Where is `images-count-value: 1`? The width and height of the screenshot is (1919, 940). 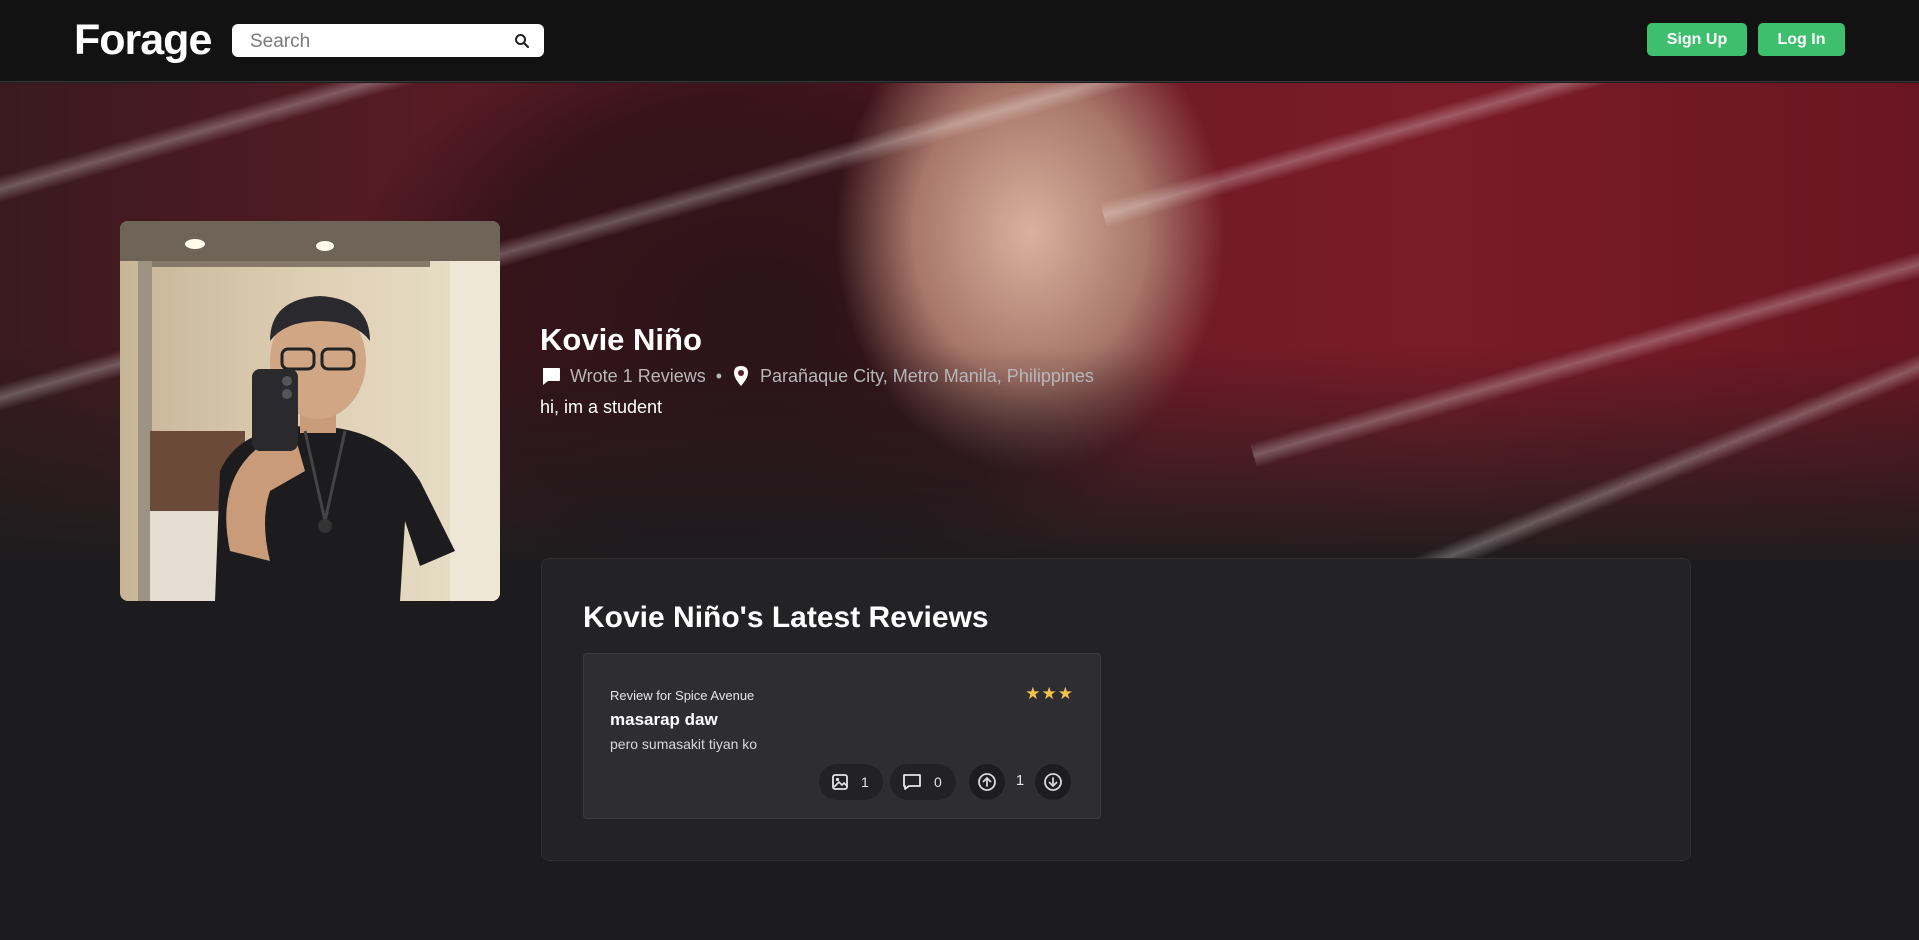
images-count-value: 1 is located at coordinates (865, 782).